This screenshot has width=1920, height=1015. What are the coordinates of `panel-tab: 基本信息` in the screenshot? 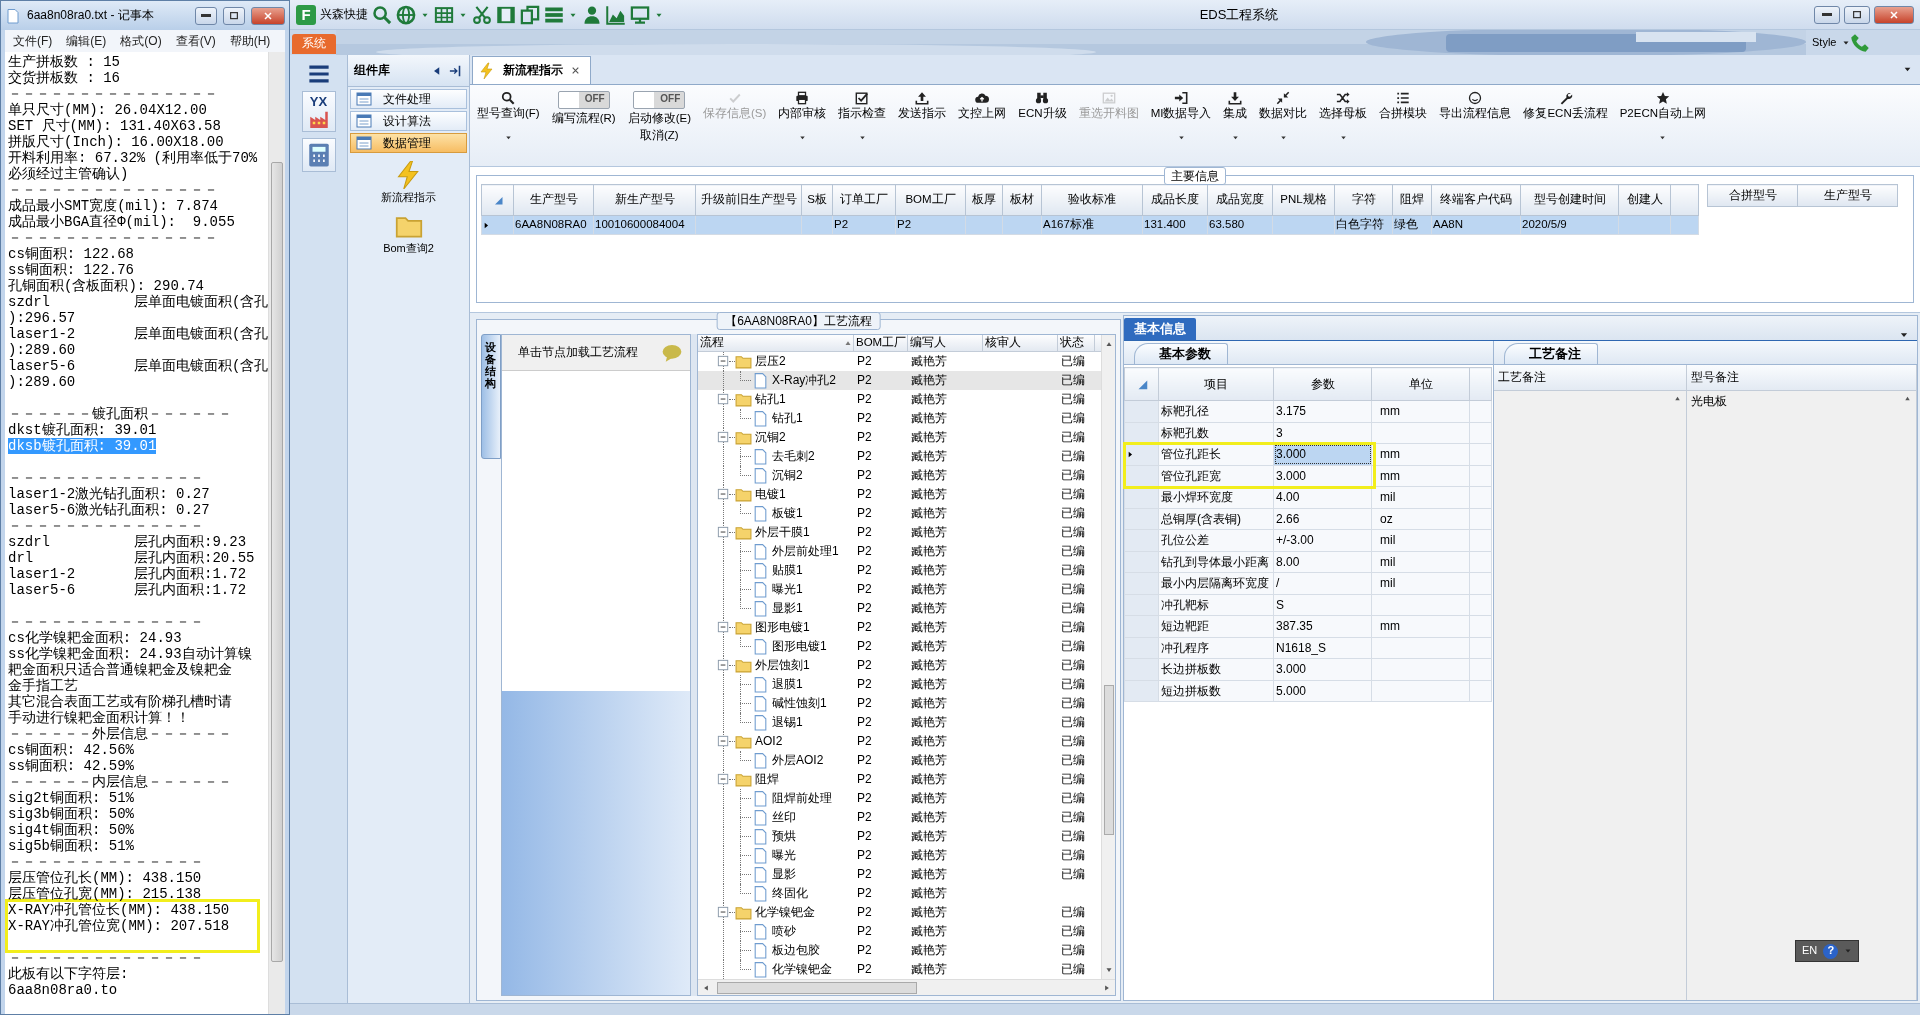 It's located at (1160, 329).